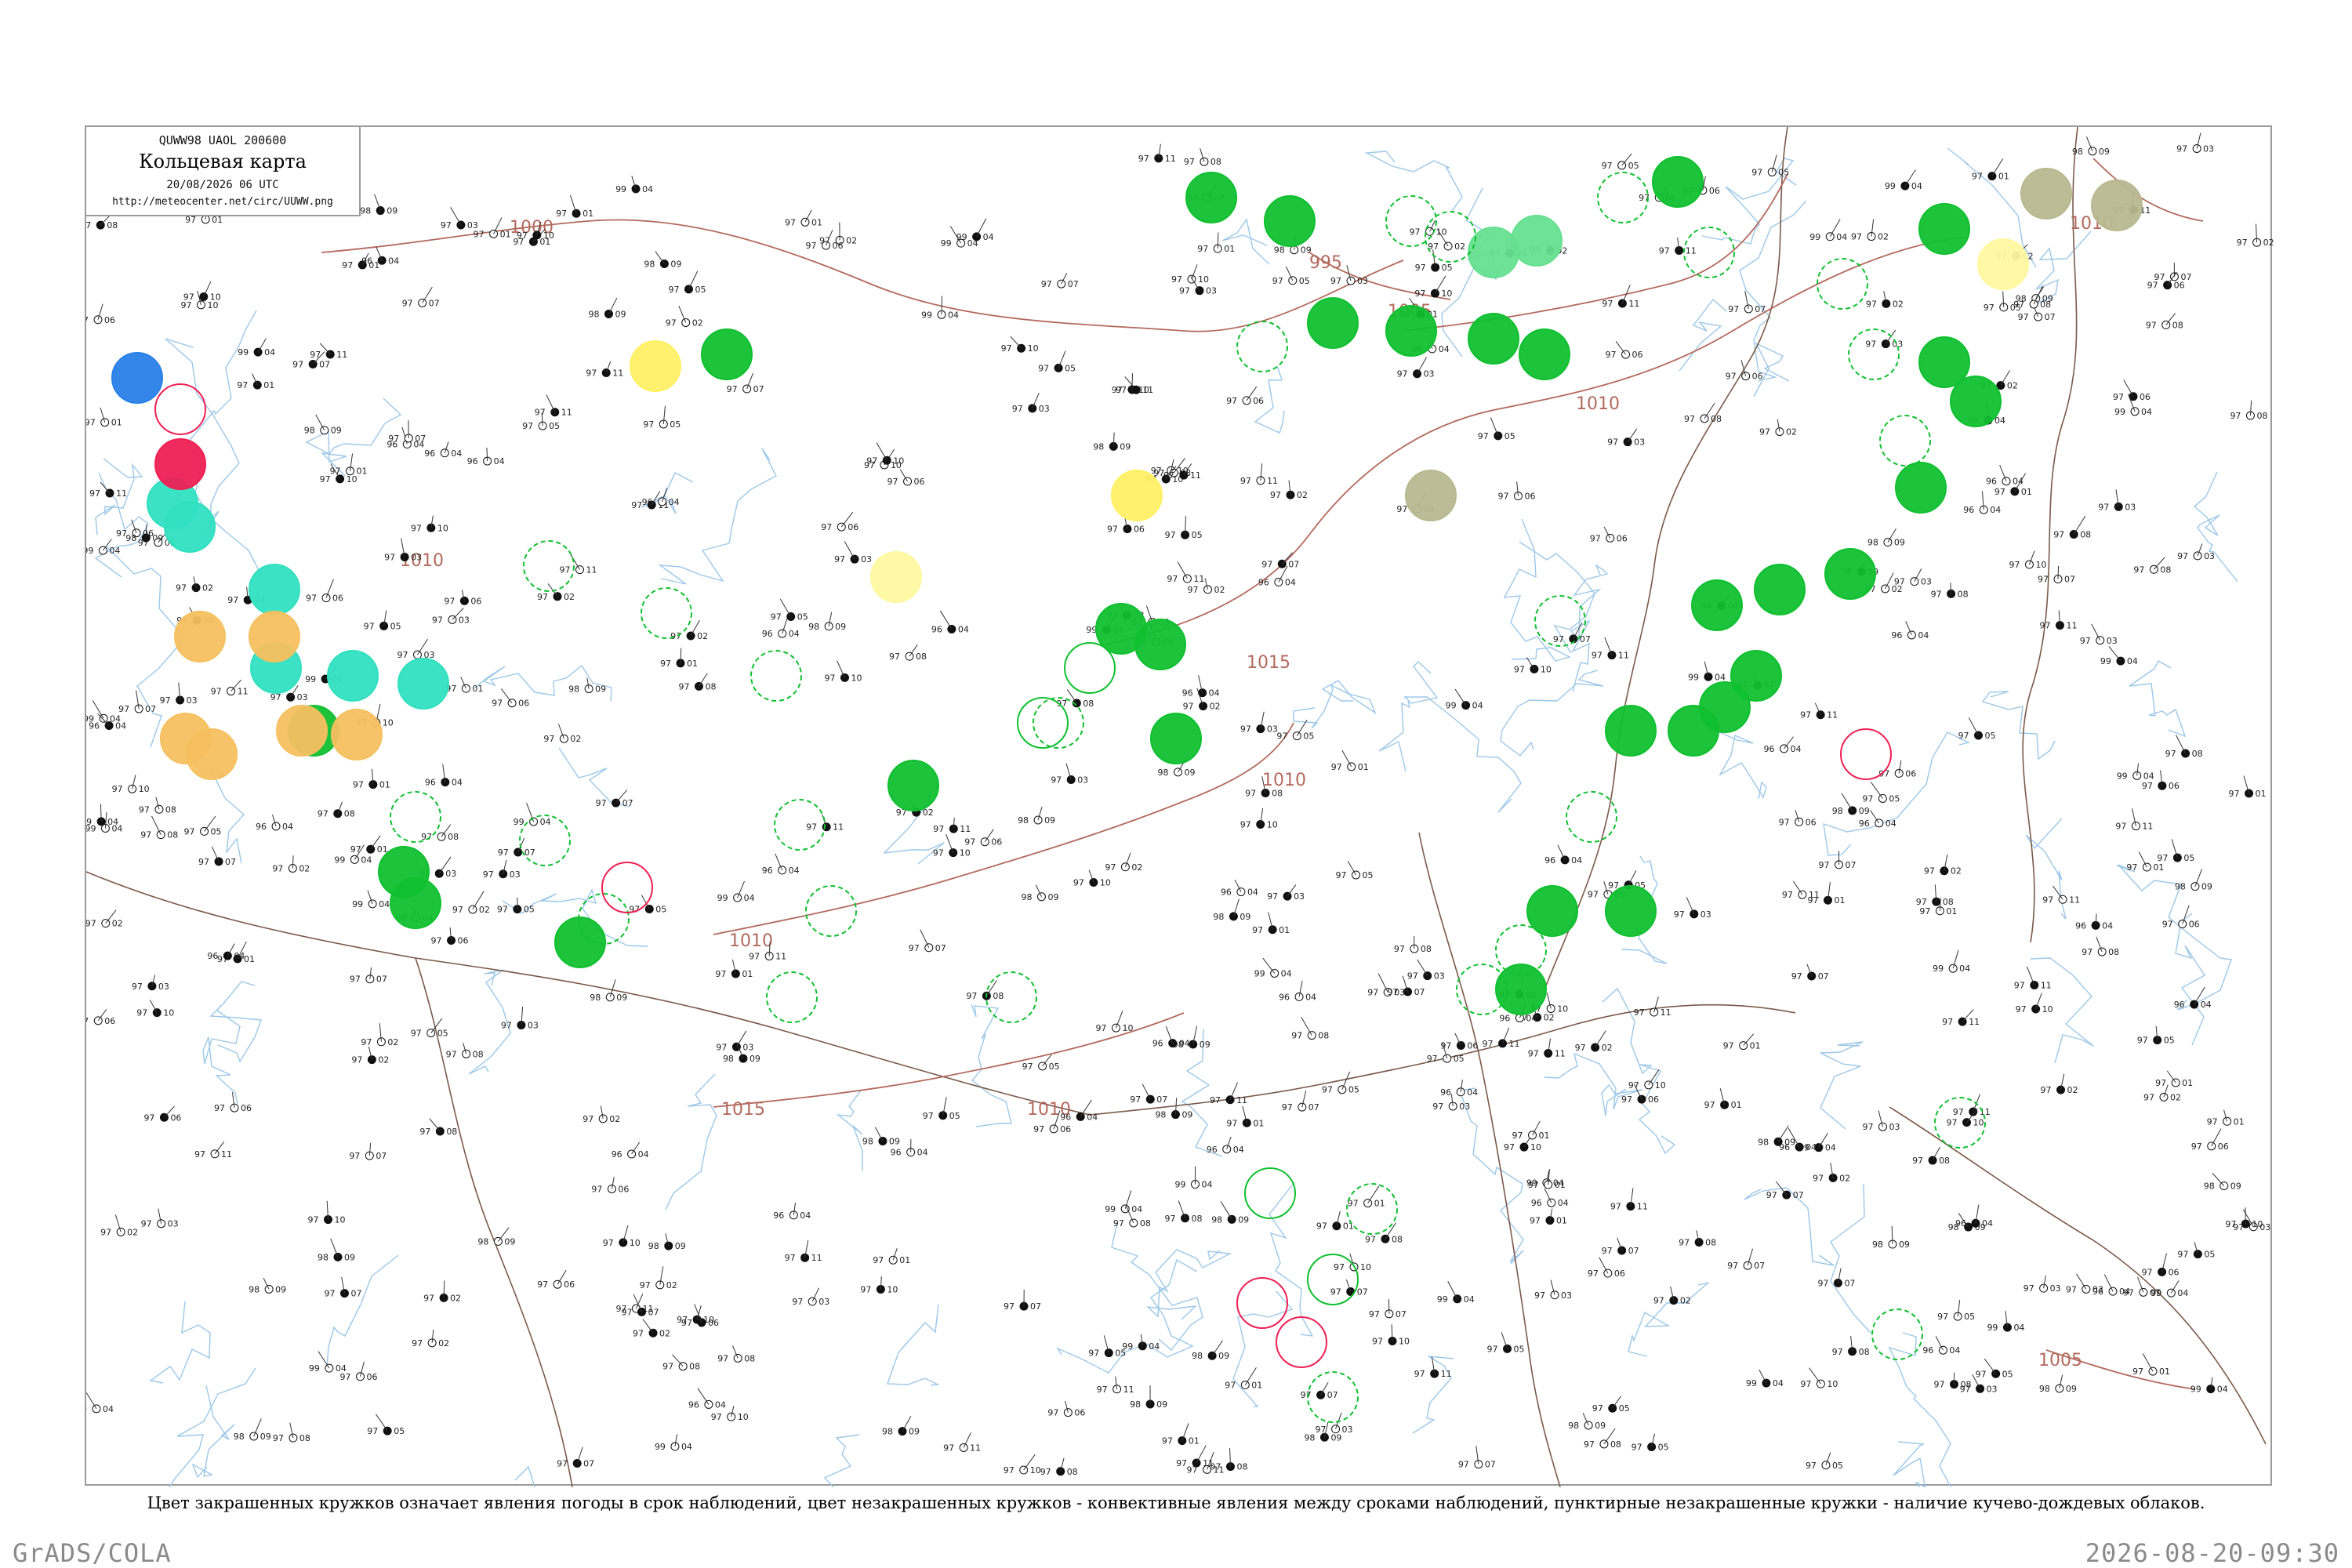  I want to click on station-plot: 97 03, so click(160, 1218).